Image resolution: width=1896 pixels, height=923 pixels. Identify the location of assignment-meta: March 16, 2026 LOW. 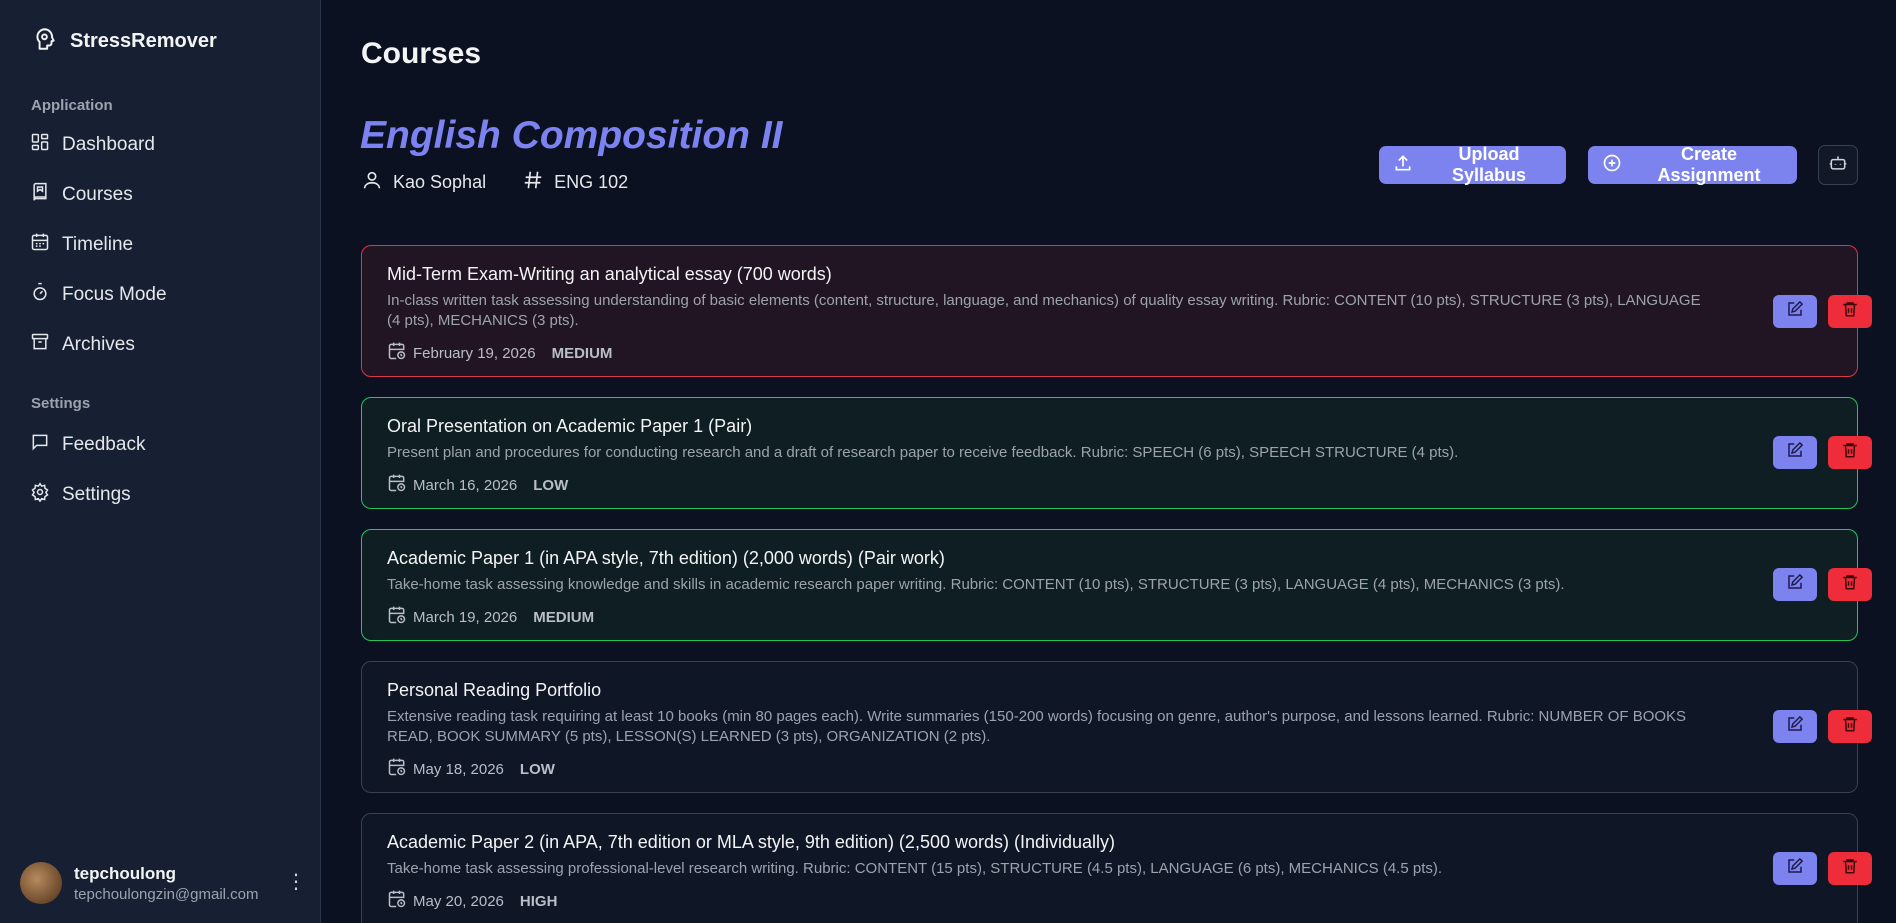
(477, 485).